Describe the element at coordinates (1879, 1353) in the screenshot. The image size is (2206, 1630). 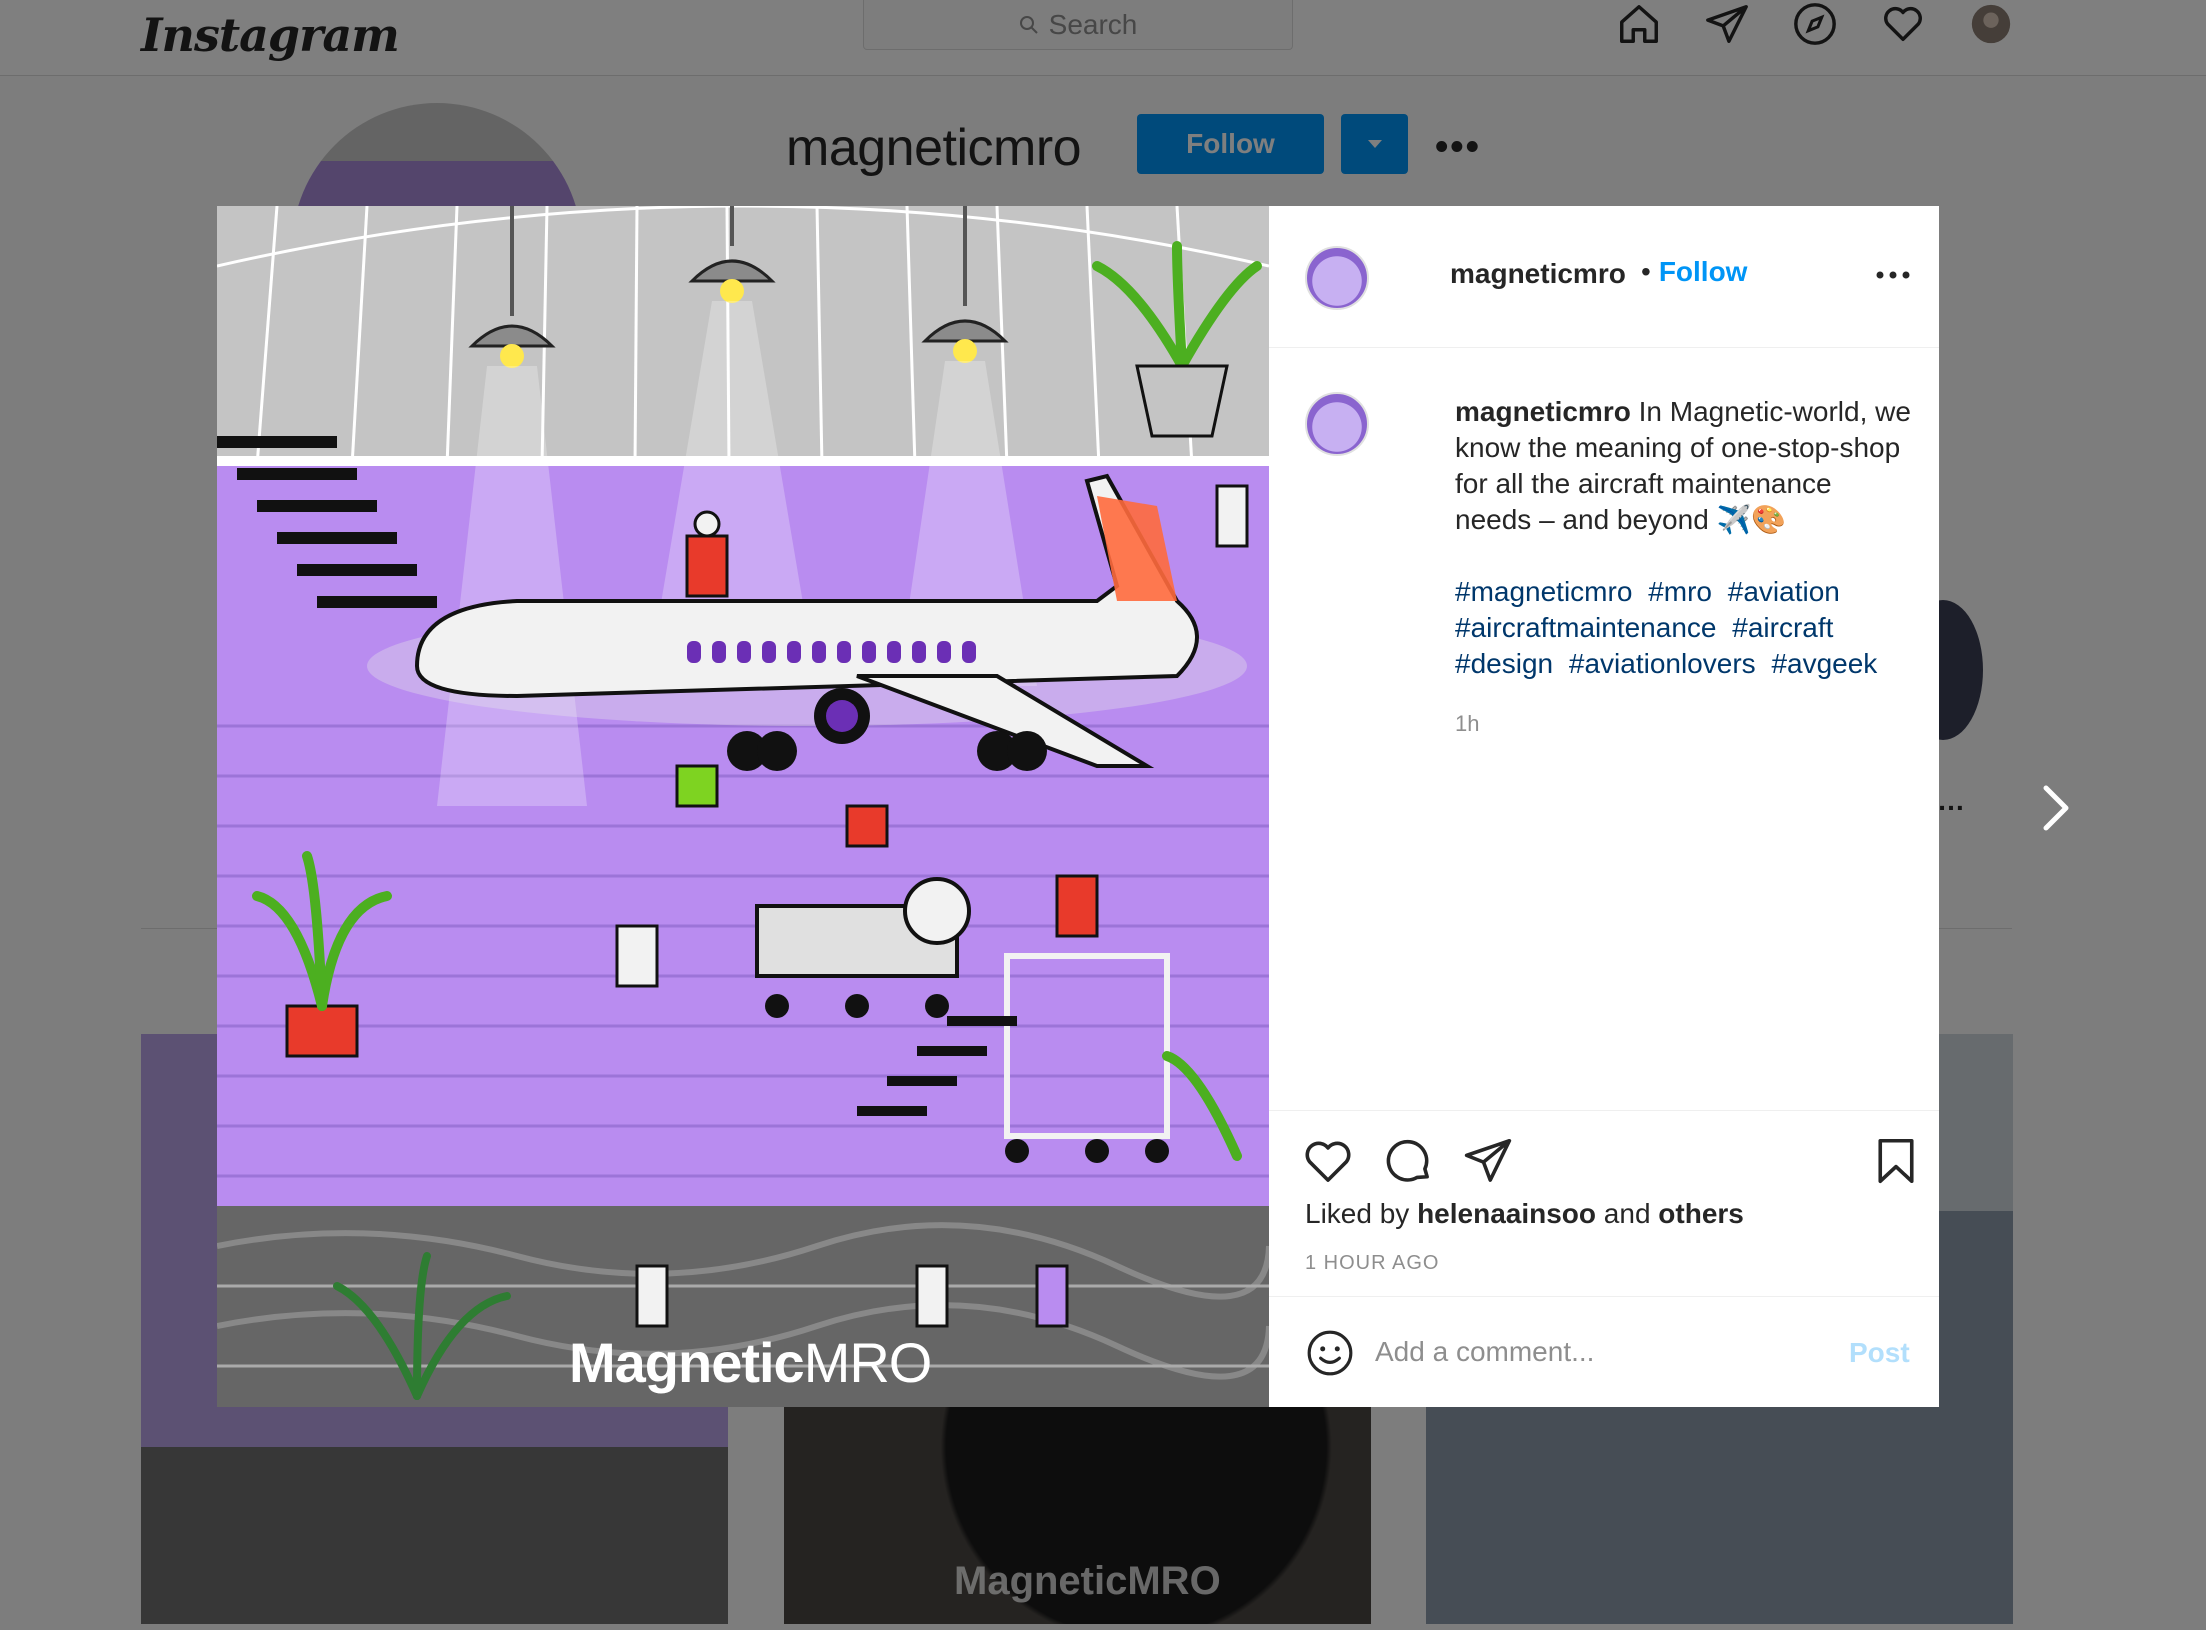
I see `post-comment-button: Post` at that location.